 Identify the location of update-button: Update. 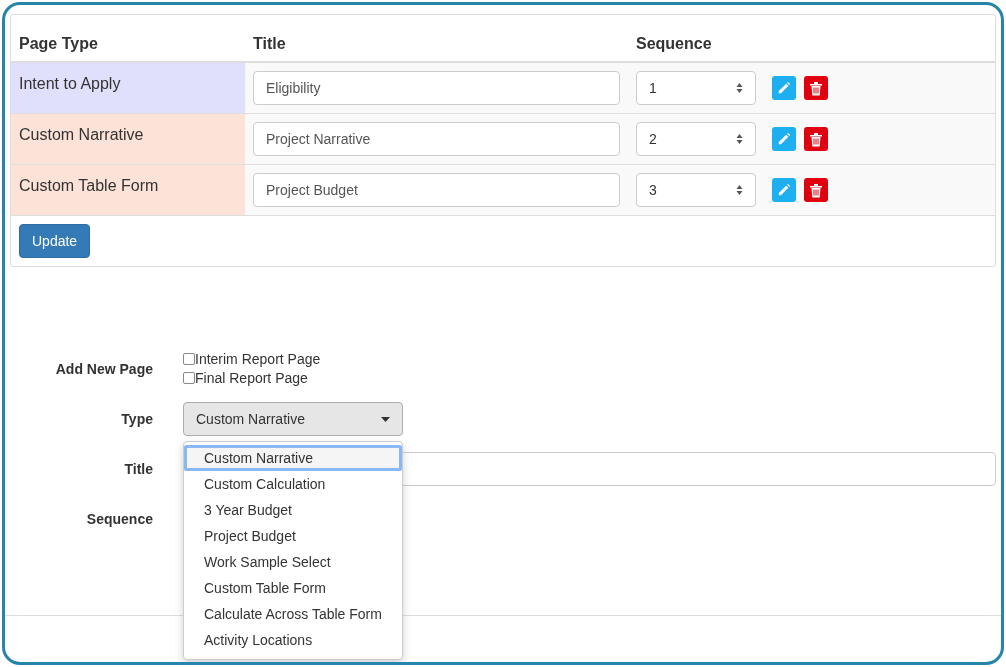
(55, 241).